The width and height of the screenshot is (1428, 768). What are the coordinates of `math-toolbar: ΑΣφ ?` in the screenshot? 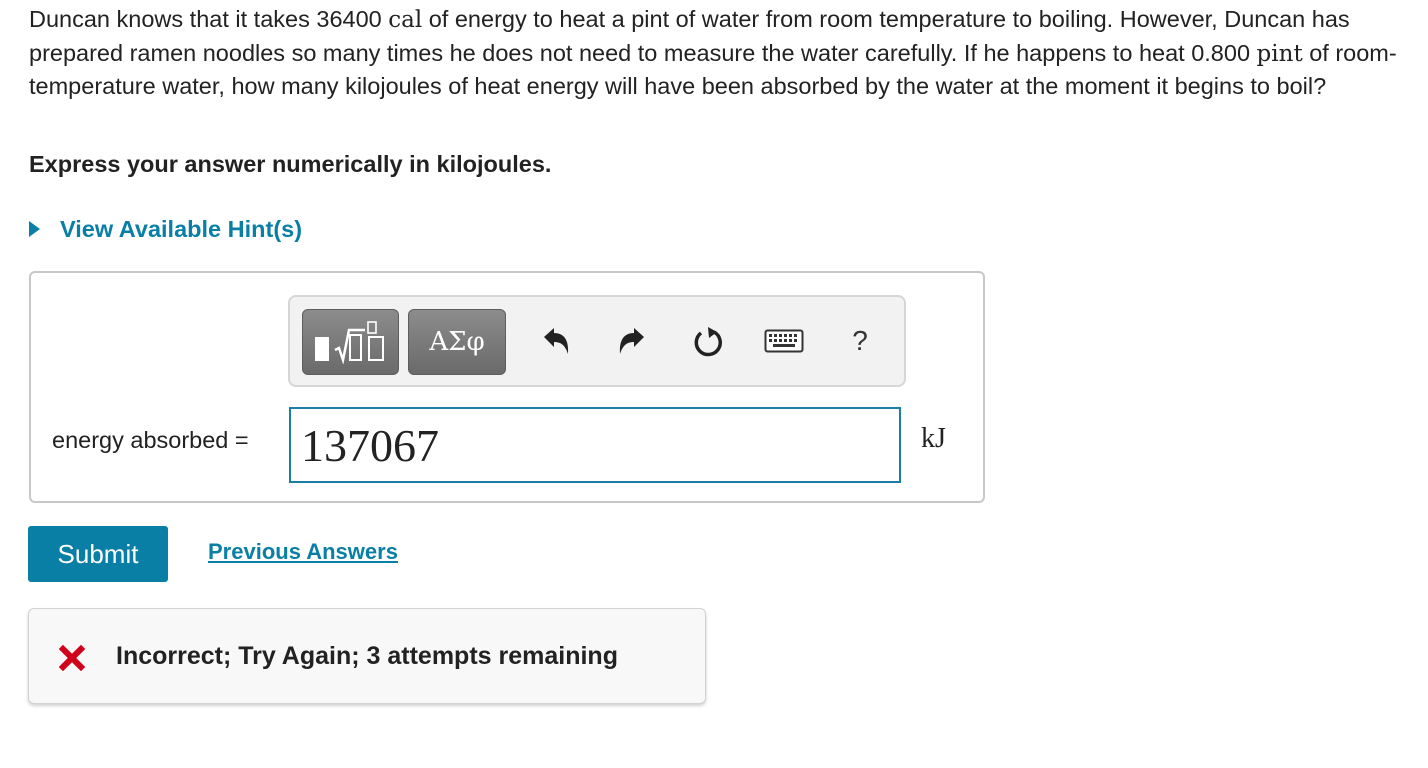 It's located at (597, 341).